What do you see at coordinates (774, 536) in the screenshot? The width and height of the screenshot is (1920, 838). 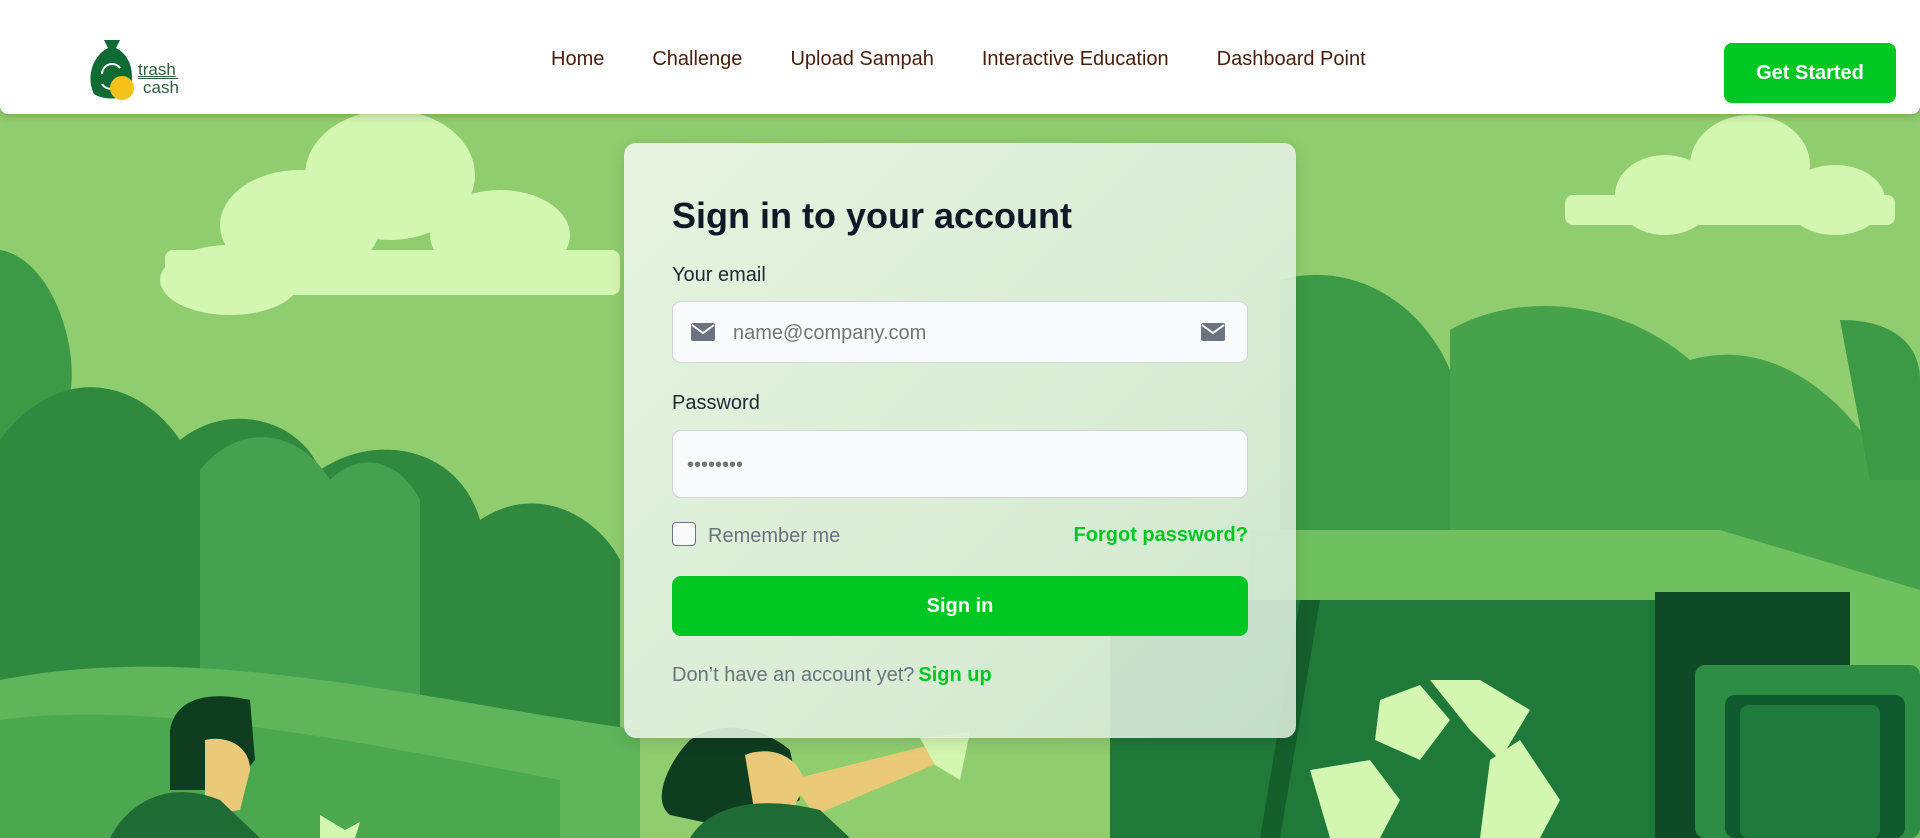 I see `remember-me-label: Remember me` at bounding box center [774, 536].